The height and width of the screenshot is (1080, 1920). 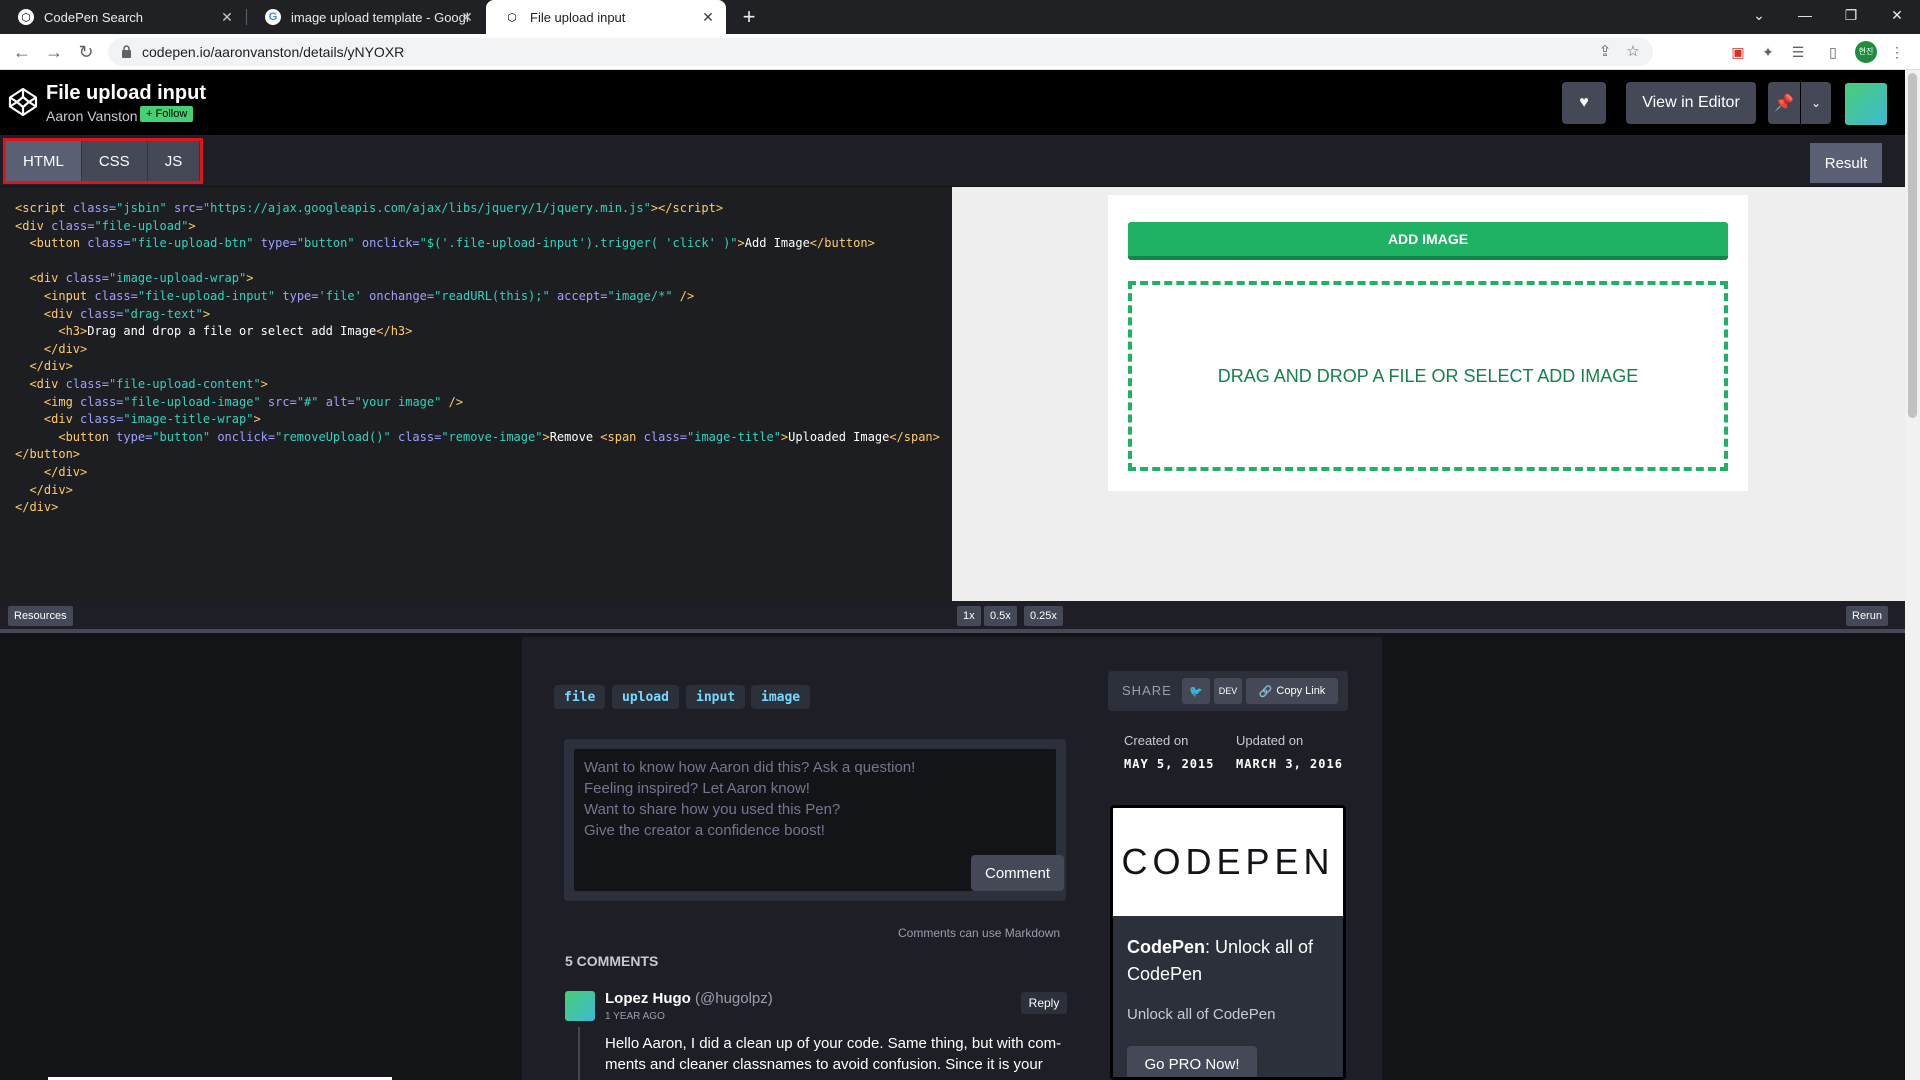 I want to click on pin-icon: 📌, so click(x=1784, y=103).